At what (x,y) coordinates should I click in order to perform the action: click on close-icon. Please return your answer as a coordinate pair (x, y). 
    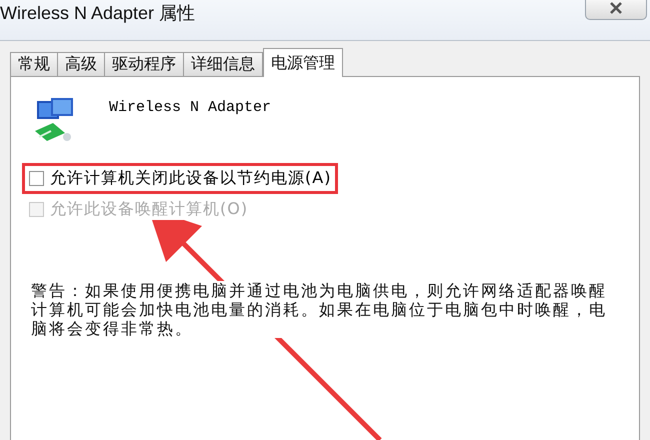
    Looking at the image, I should click on (616, 8).